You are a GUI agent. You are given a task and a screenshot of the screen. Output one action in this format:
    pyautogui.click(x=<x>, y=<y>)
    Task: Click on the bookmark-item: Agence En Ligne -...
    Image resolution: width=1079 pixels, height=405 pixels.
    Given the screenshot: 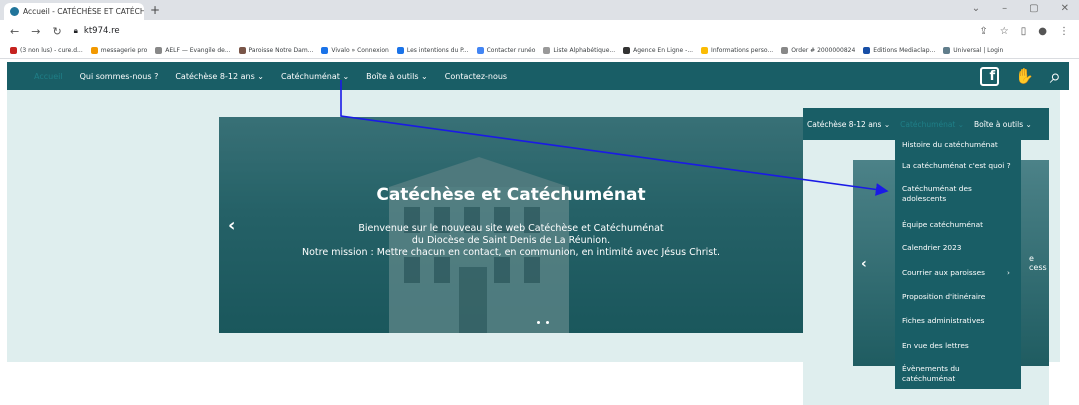 What is the action you would take?
    pyautogui.click(x=658, y=50)
    